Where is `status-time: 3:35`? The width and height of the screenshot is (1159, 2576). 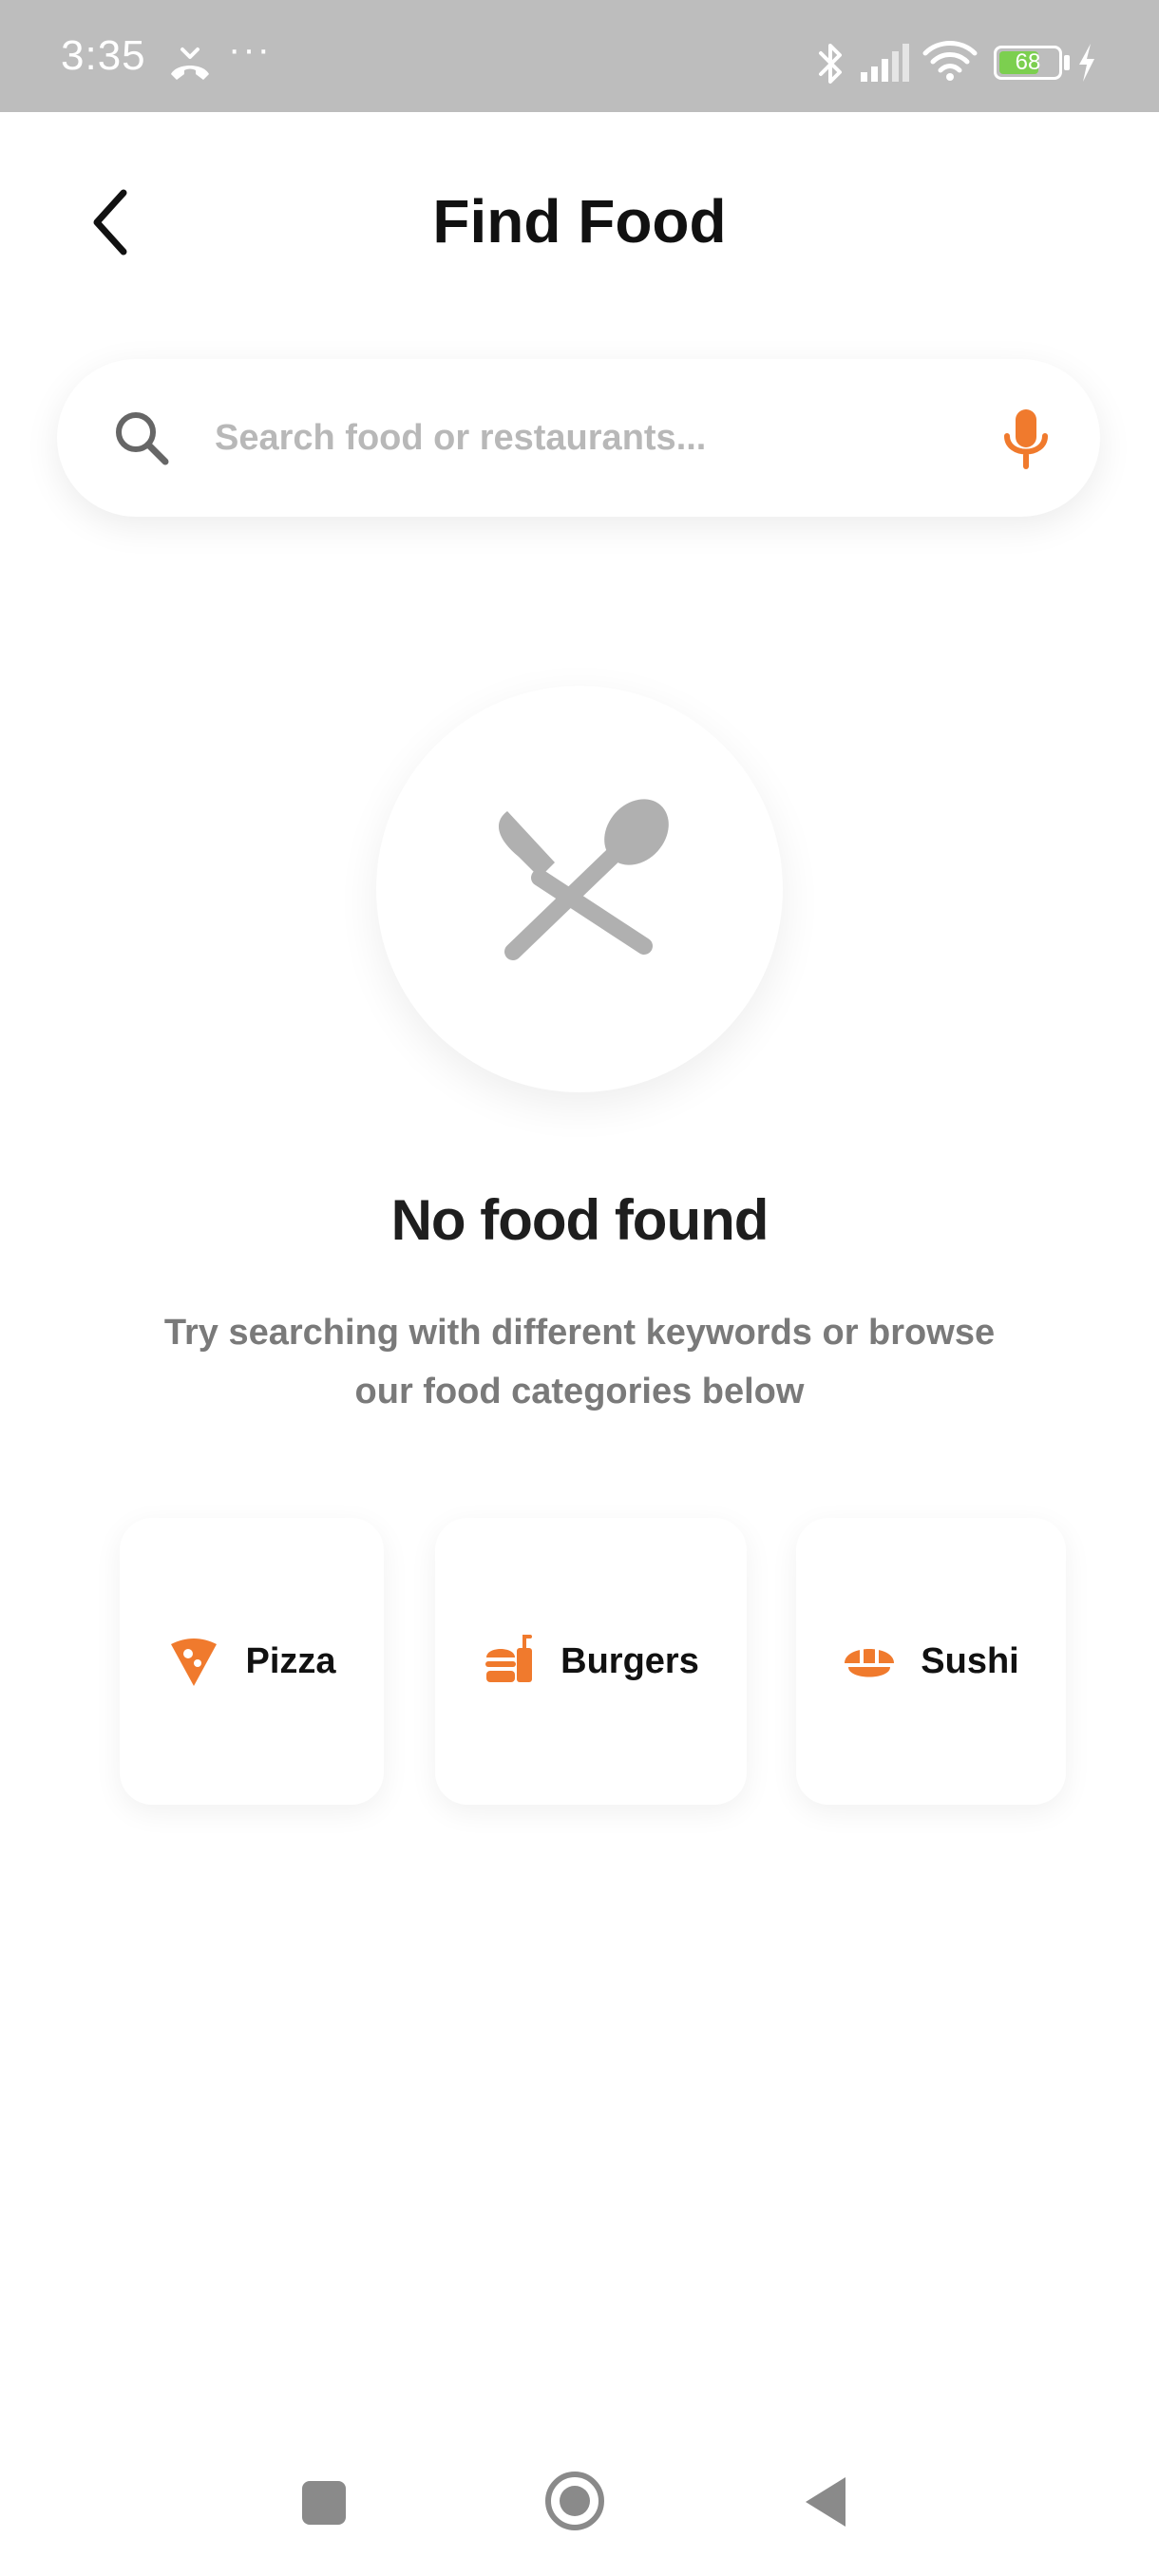 status-time: 3:35 is located at coordinates (103, 55).